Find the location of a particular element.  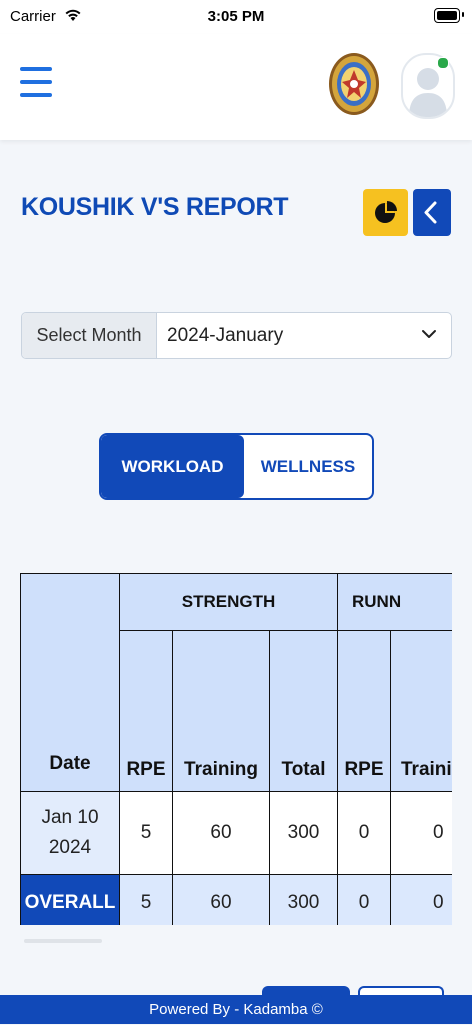

back-button is located at coordinates (432, 212).